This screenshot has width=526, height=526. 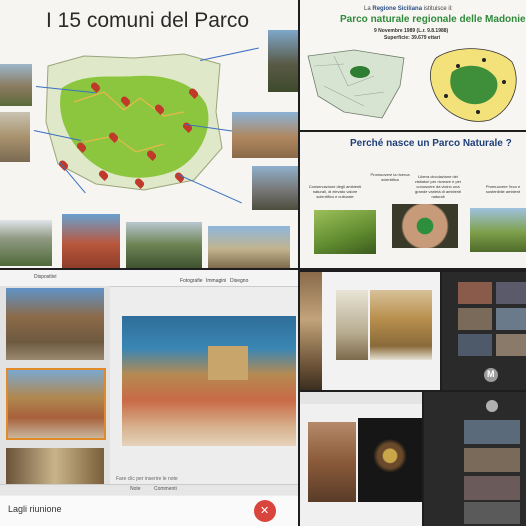 What do you see at coordinates (265, 511) in the screenshot?
I see `mic-off-icon: ✕` at bounding box center [265, 511].